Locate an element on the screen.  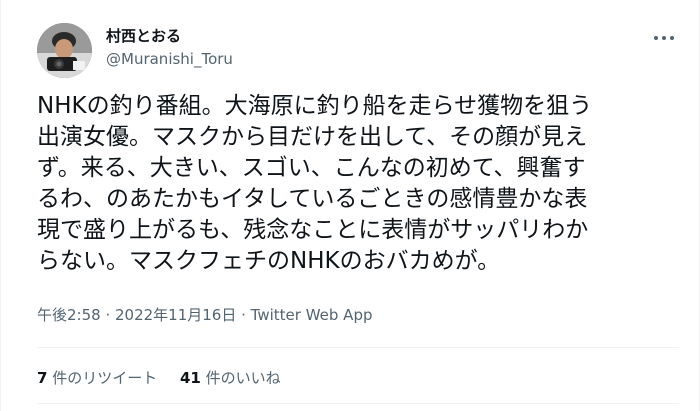
tweet-meta: 午後2:58 · 2022年11月16日 · Twitter Web App is located at coordinates (205, 315).